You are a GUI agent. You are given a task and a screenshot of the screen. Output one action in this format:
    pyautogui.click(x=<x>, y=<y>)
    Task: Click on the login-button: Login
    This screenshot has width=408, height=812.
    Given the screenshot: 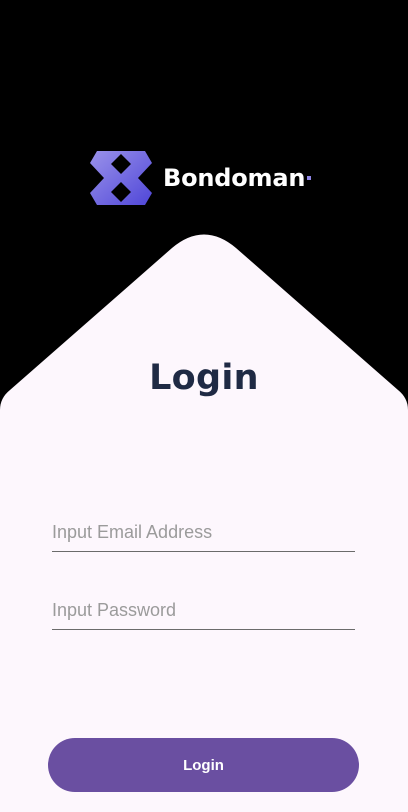 What is the action you would take?
    pyautogui.click(x=203, y=765)
    